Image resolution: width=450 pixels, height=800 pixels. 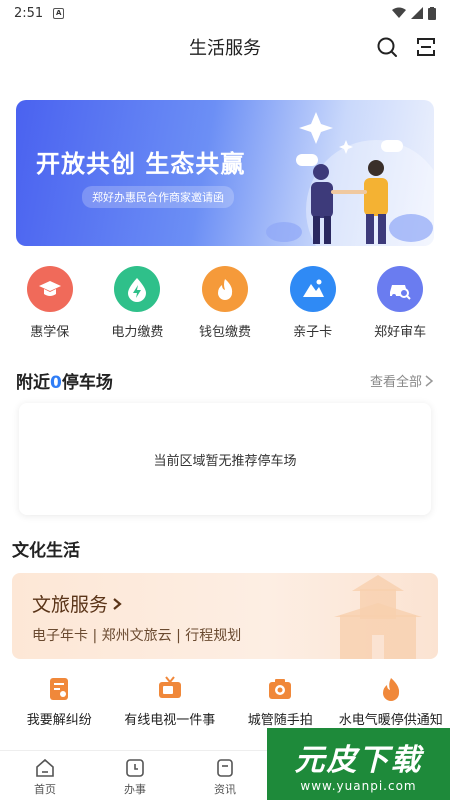 I want to click on service-electricity: 电力缴费, so click(x=137, y=303).